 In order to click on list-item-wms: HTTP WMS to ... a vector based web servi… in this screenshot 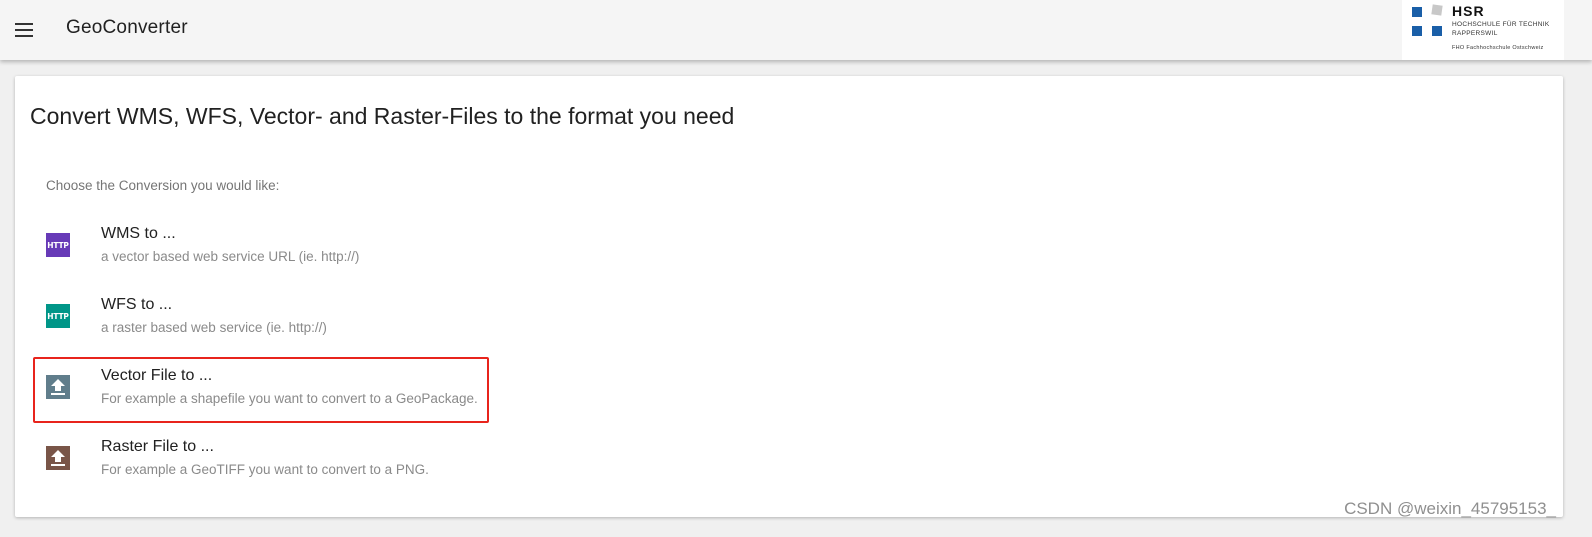, I will do `click(262, 250)`.